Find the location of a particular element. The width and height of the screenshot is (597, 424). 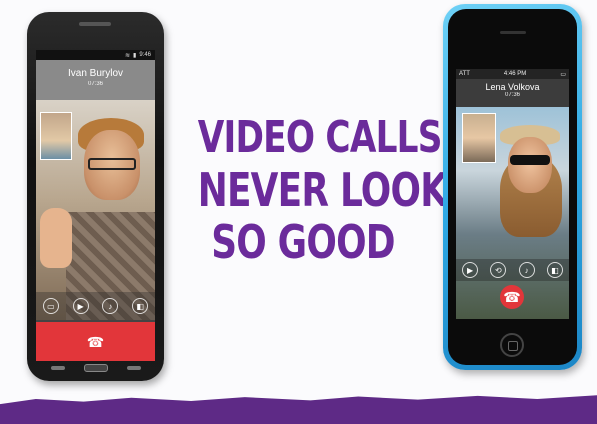

iphone-contact-name: Lena Volkova is located at coordinates (512, 87).